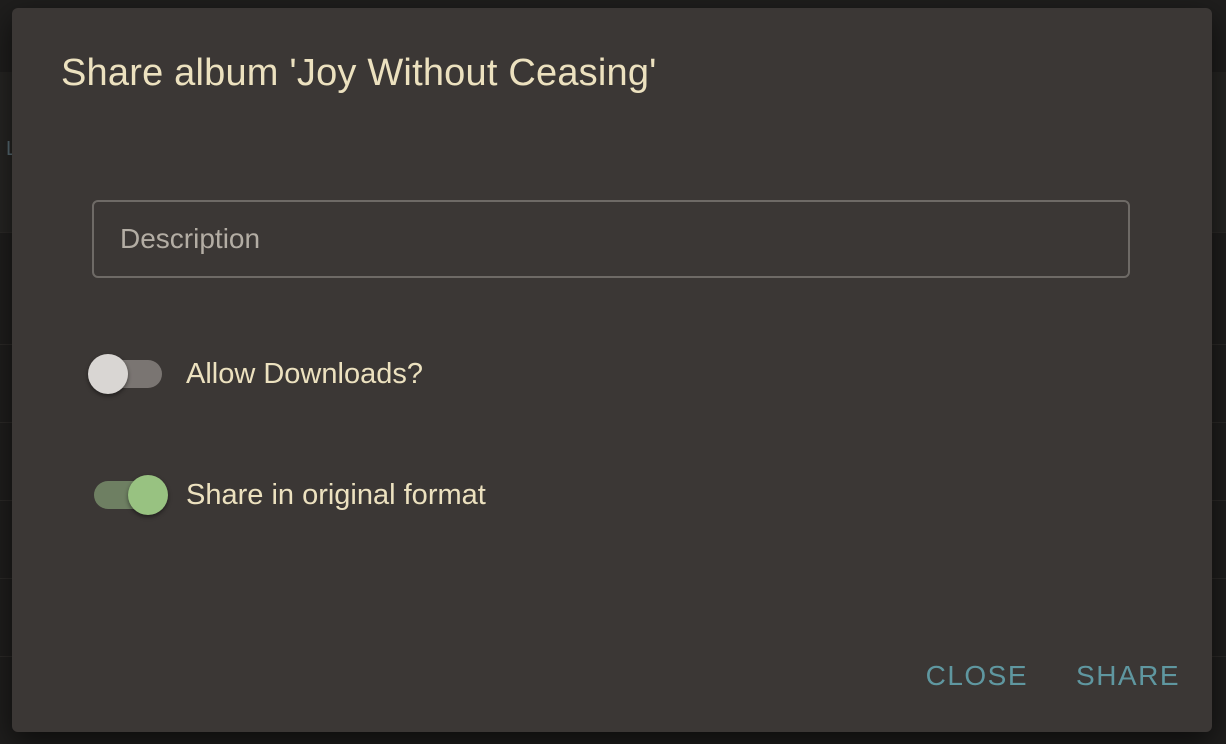  Describe the element at coordinates (336, 494) in the screenshot. I see `share-original-format-label: Share in original format` at that location.